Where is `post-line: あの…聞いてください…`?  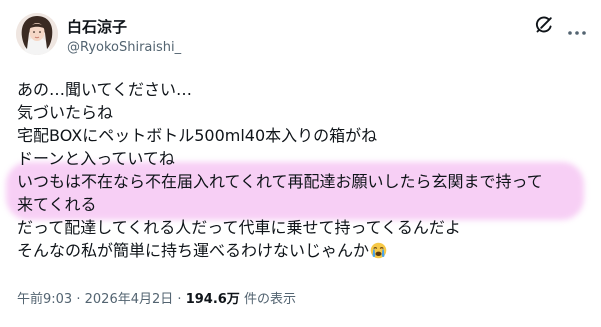 post-line: あの…聞いてください… is located at coordinates (105, 89).